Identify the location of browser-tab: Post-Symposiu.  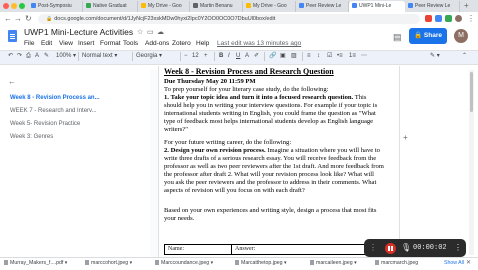
(55, 6).